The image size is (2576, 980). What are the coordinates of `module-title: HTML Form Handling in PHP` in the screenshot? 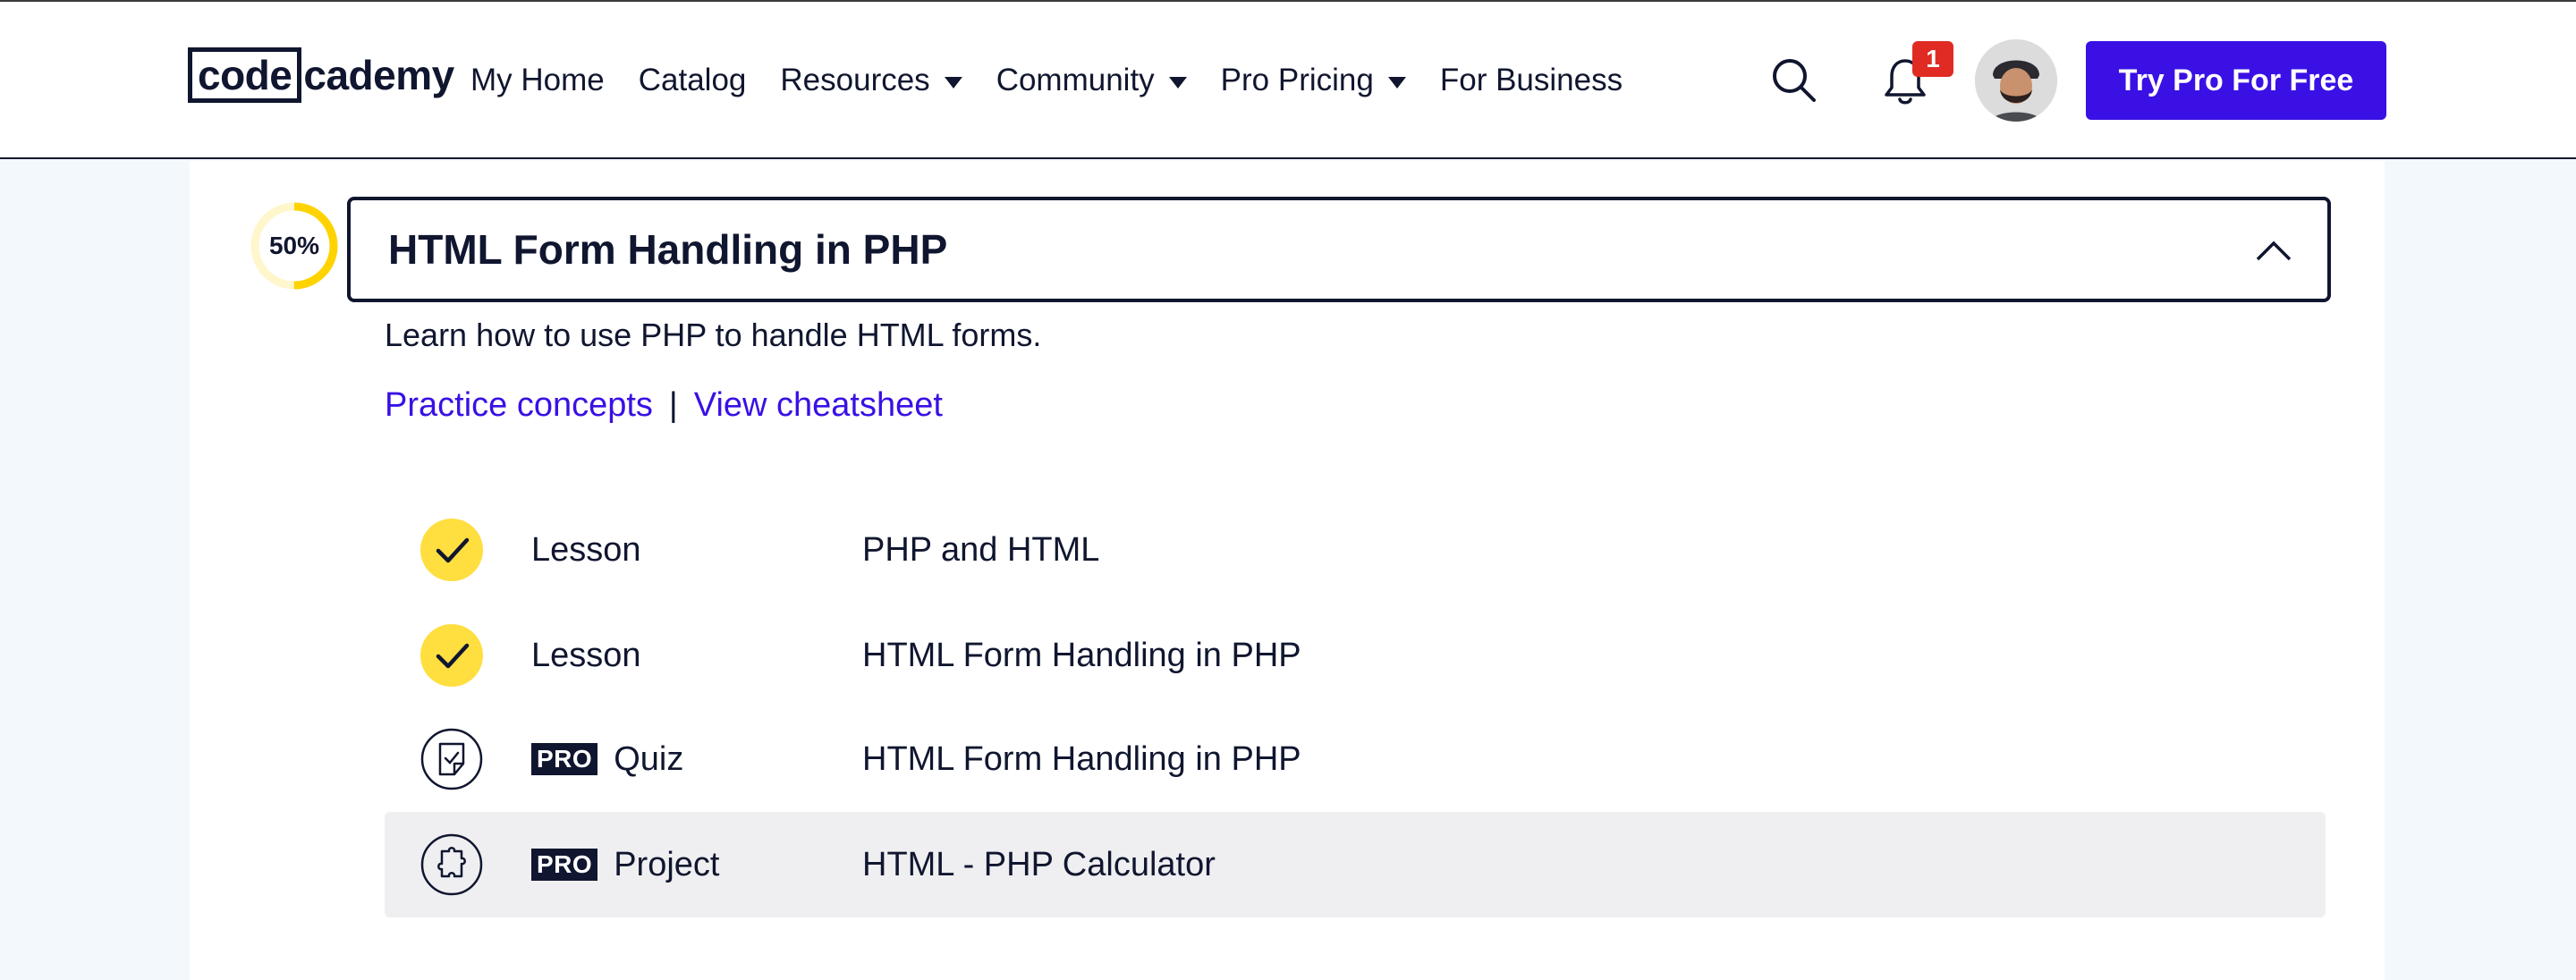 It's located at (668, 249).